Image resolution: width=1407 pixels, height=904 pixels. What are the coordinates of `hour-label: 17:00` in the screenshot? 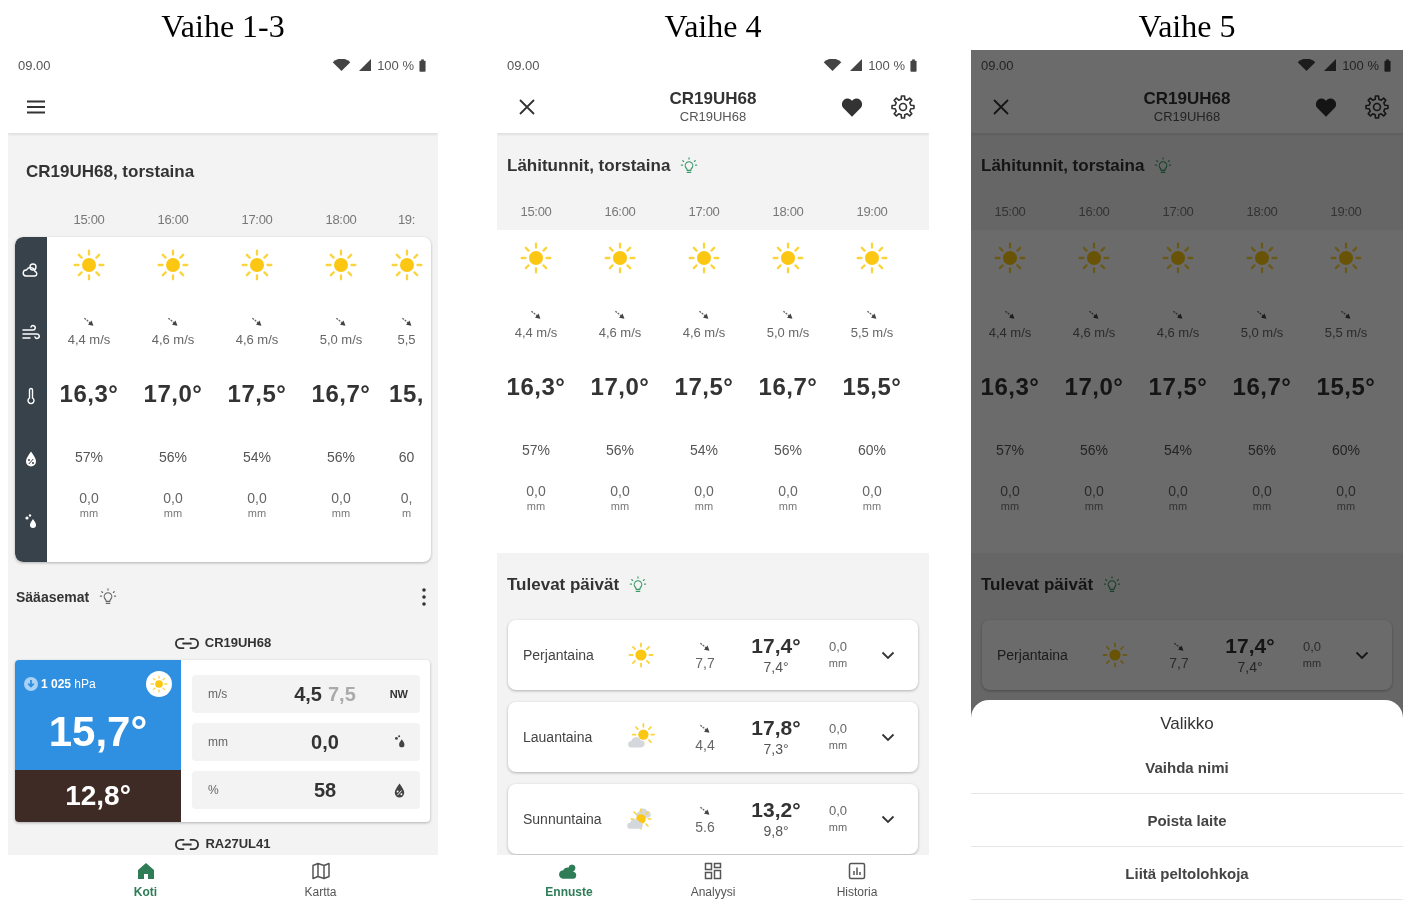 It's located at (257, 219).